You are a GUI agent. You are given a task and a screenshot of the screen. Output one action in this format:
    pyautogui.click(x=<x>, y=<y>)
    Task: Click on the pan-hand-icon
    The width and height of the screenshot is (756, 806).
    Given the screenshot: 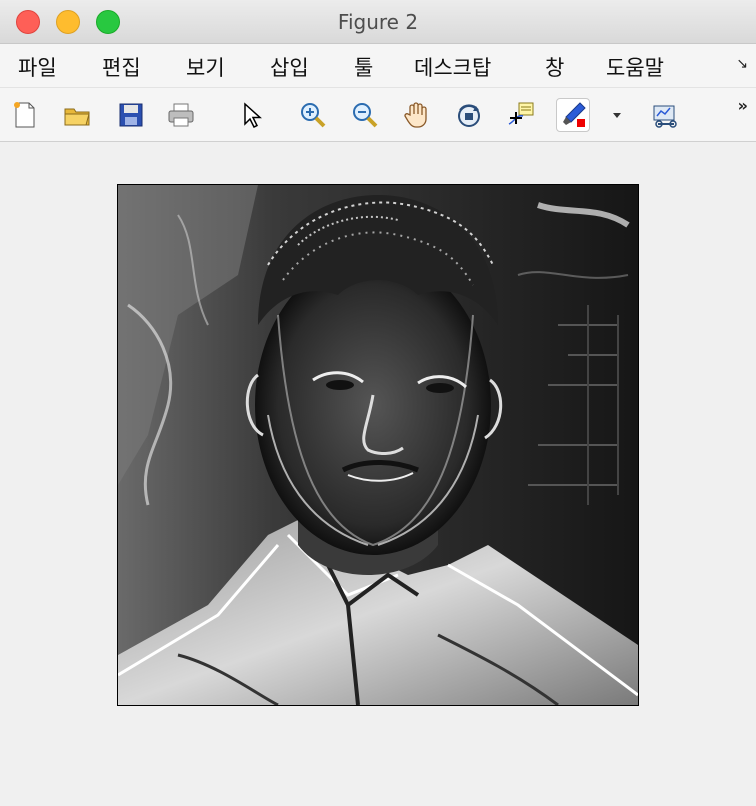 What is the action you would take?
    pyautogui.click(x=417, y=115)
    